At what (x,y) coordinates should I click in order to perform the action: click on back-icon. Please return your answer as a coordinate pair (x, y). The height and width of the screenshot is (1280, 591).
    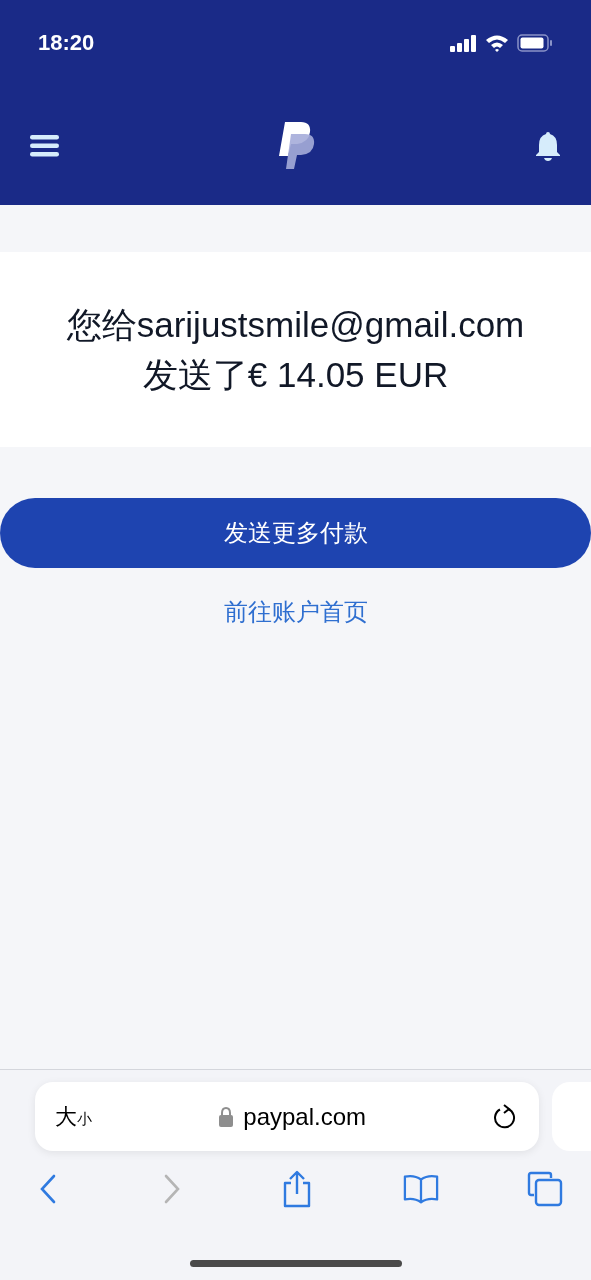
    Looking at the image, I should click on (48, 1189).